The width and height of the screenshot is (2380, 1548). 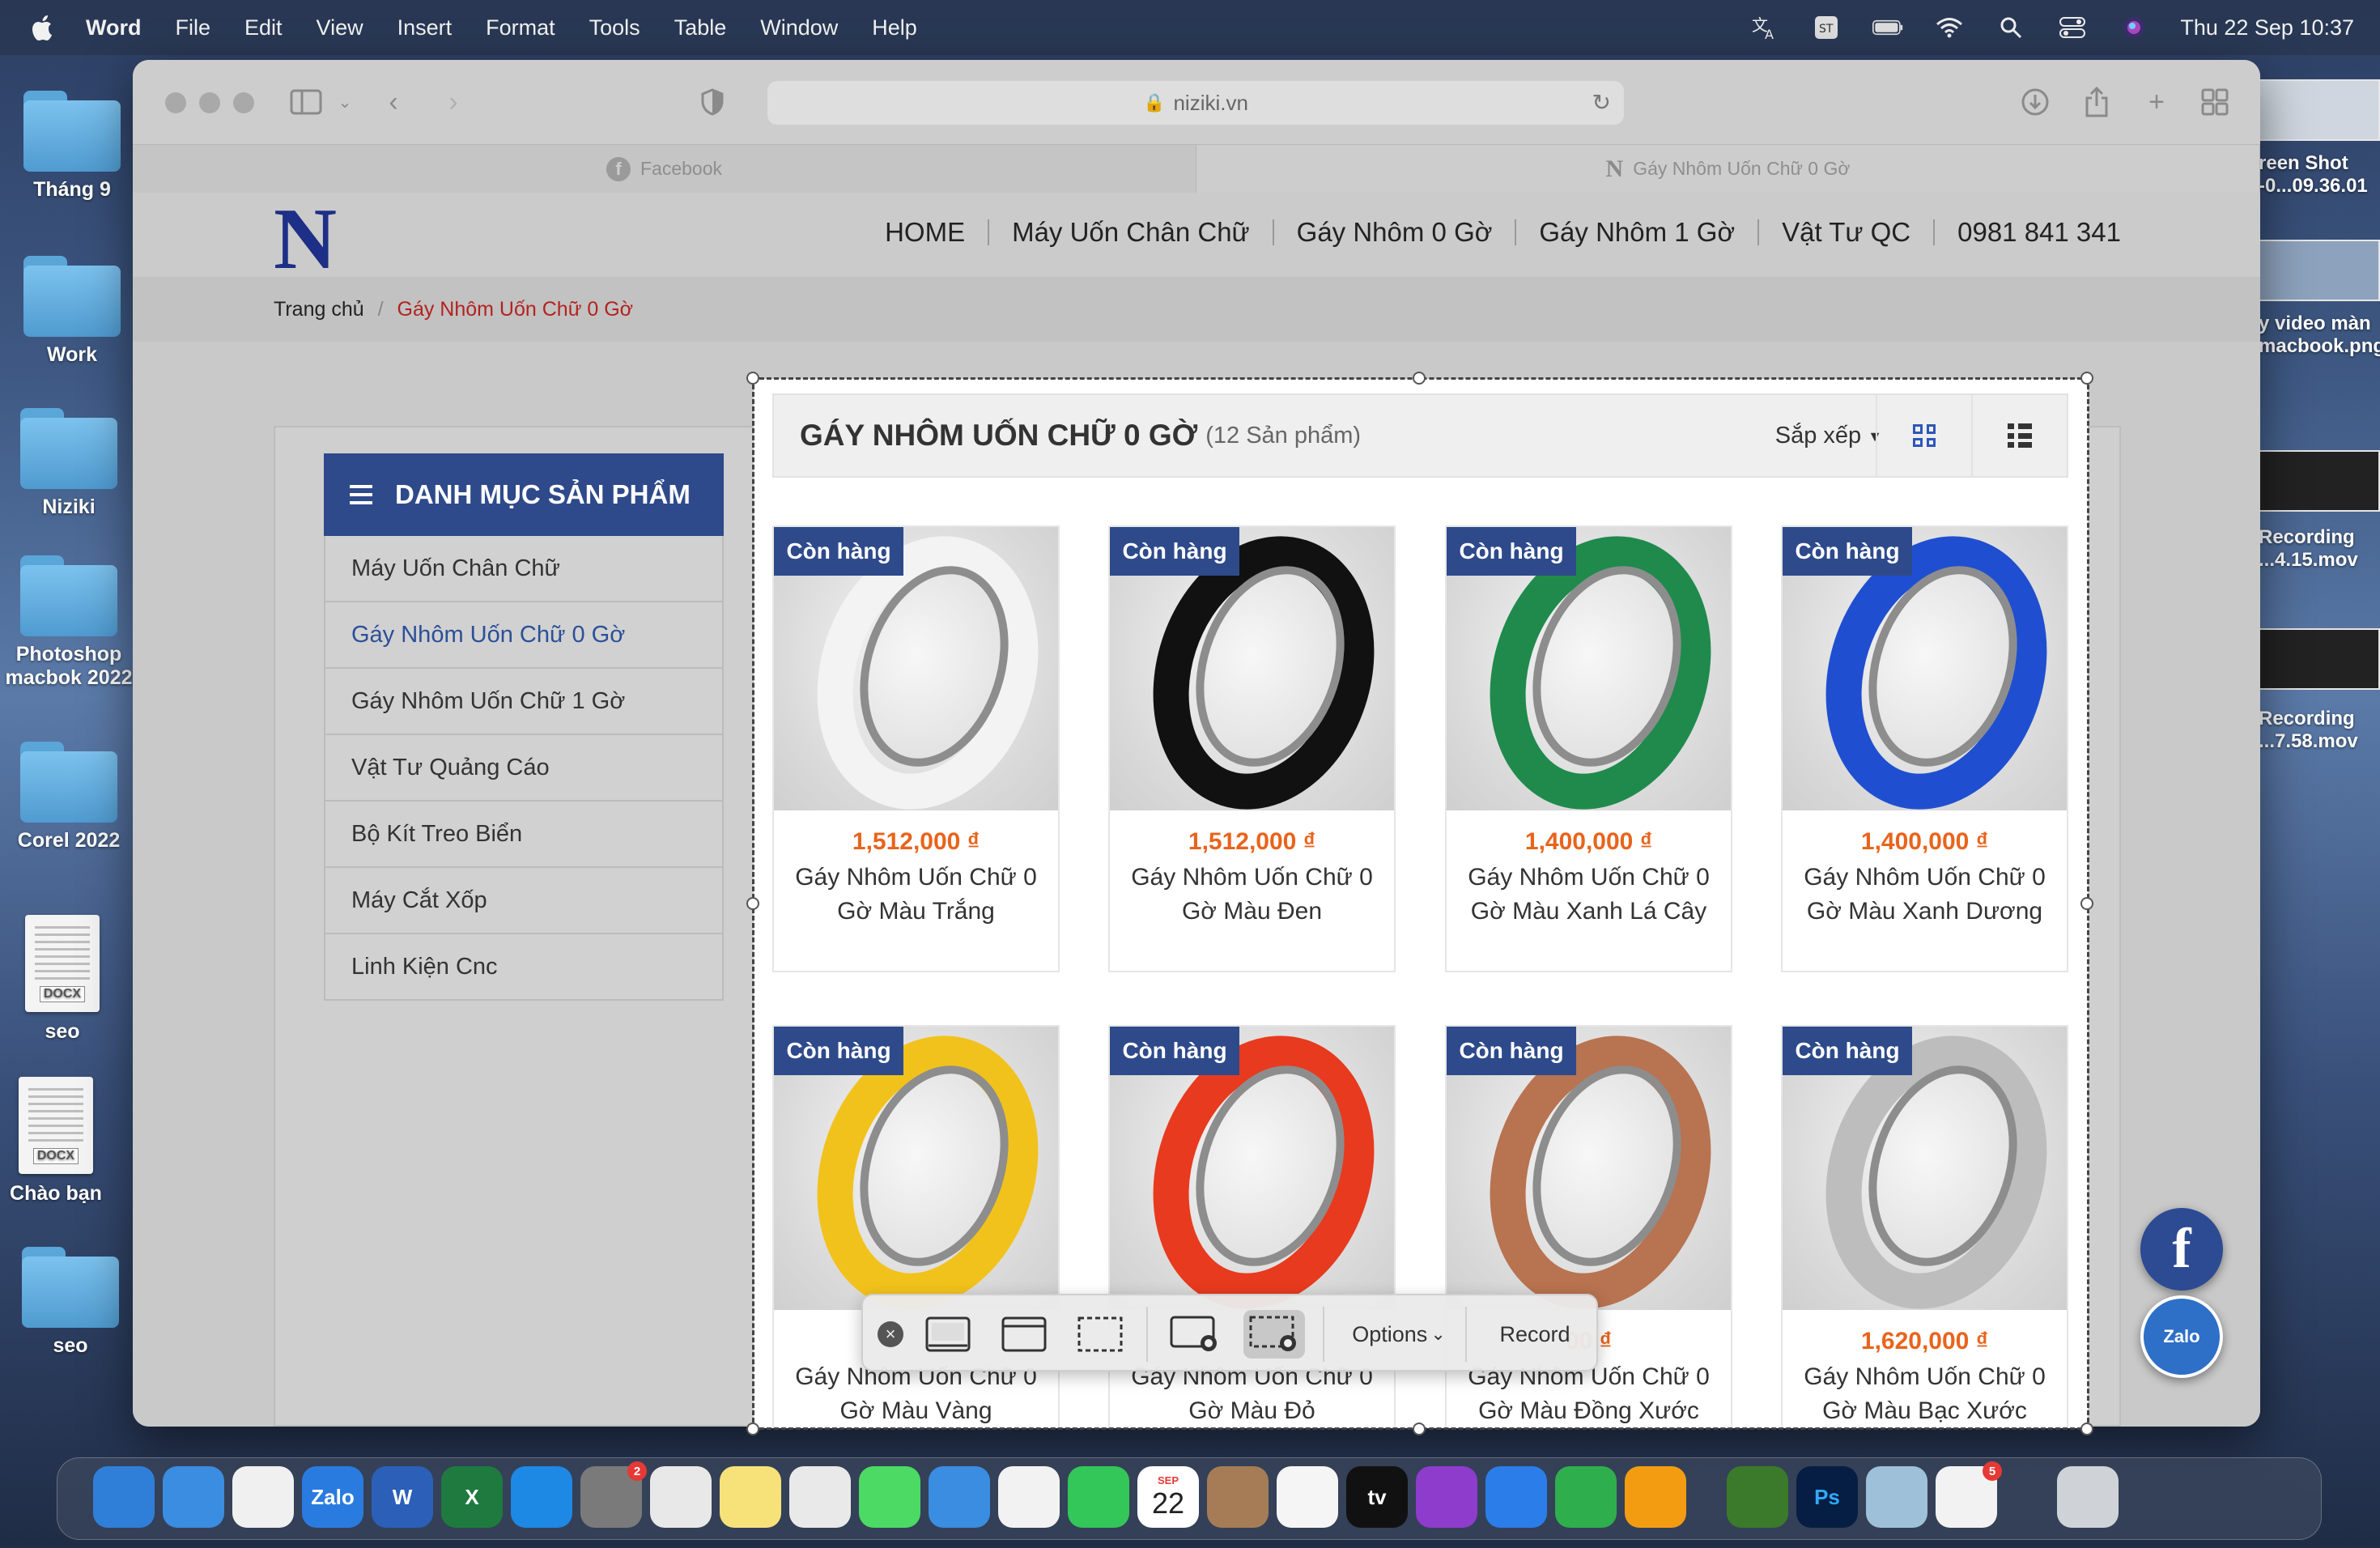 I want to click on control-center-icon, so click(x=2073, y=27).